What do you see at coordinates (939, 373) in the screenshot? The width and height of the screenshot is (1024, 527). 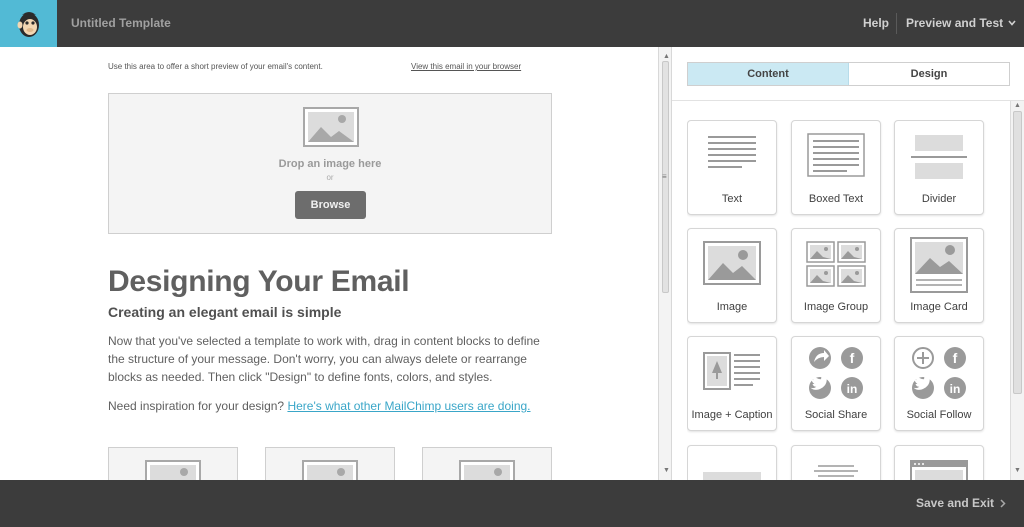 I see `social-follow-icon: f in` at bounding box center [939, 373].